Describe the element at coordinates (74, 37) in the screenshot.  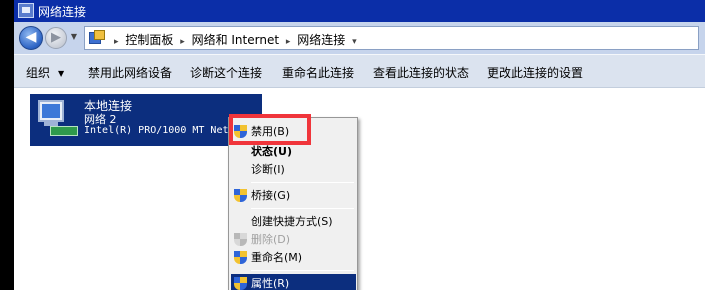
I see `recent-pages-dropdown: ▼` at that location.